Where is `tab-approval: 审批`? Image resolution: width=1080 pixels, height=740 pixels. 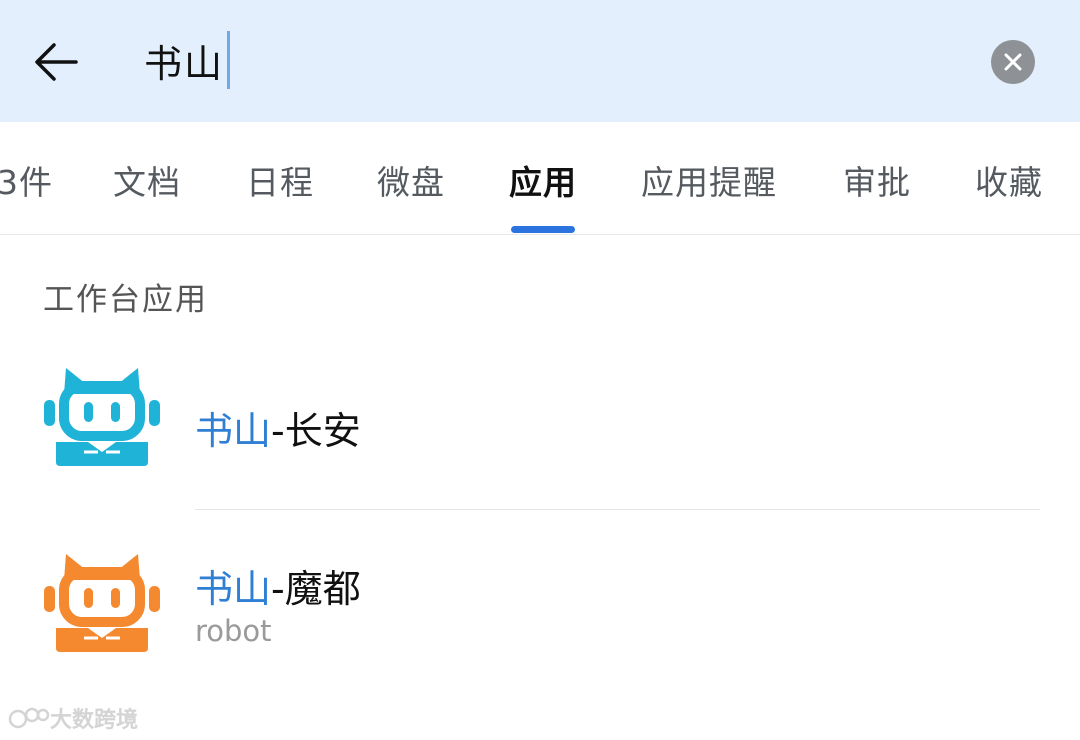
tab-approval: 审批 is located at coordinates (877, 180).